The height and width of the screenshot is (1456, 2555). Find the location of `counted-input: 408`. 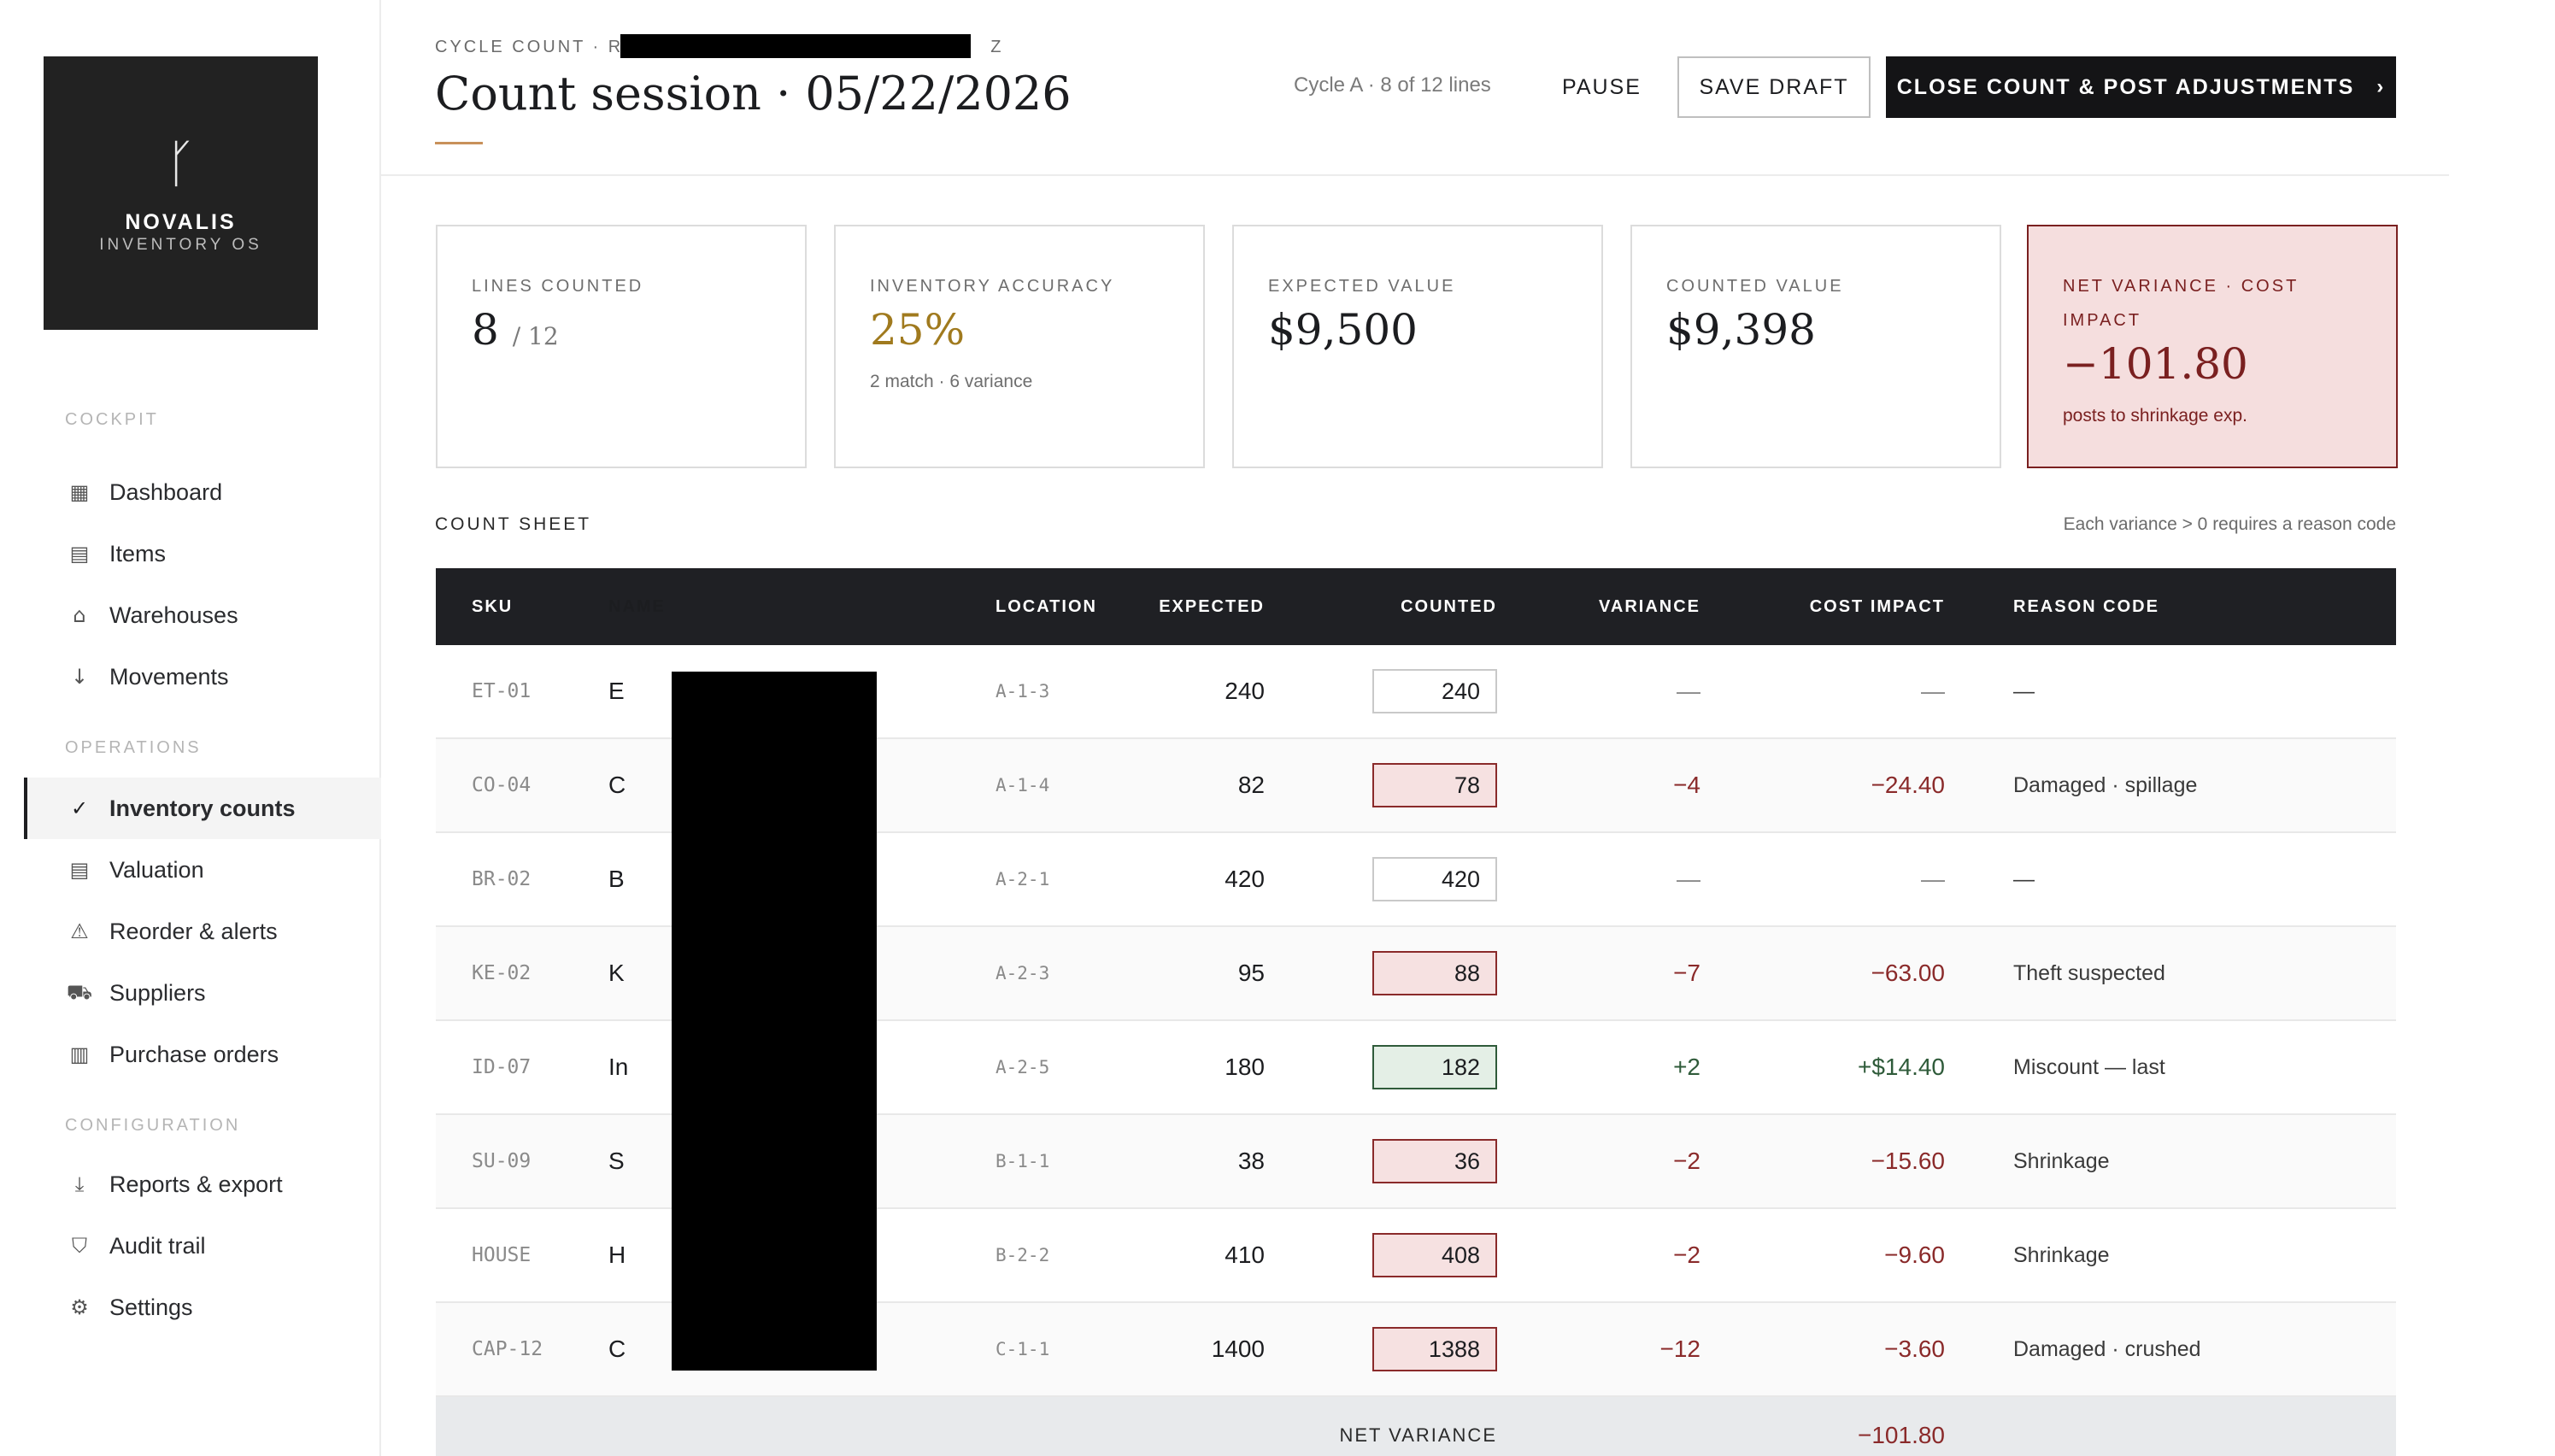

counted-input: 408 is located at coordinates (1434, 1255).